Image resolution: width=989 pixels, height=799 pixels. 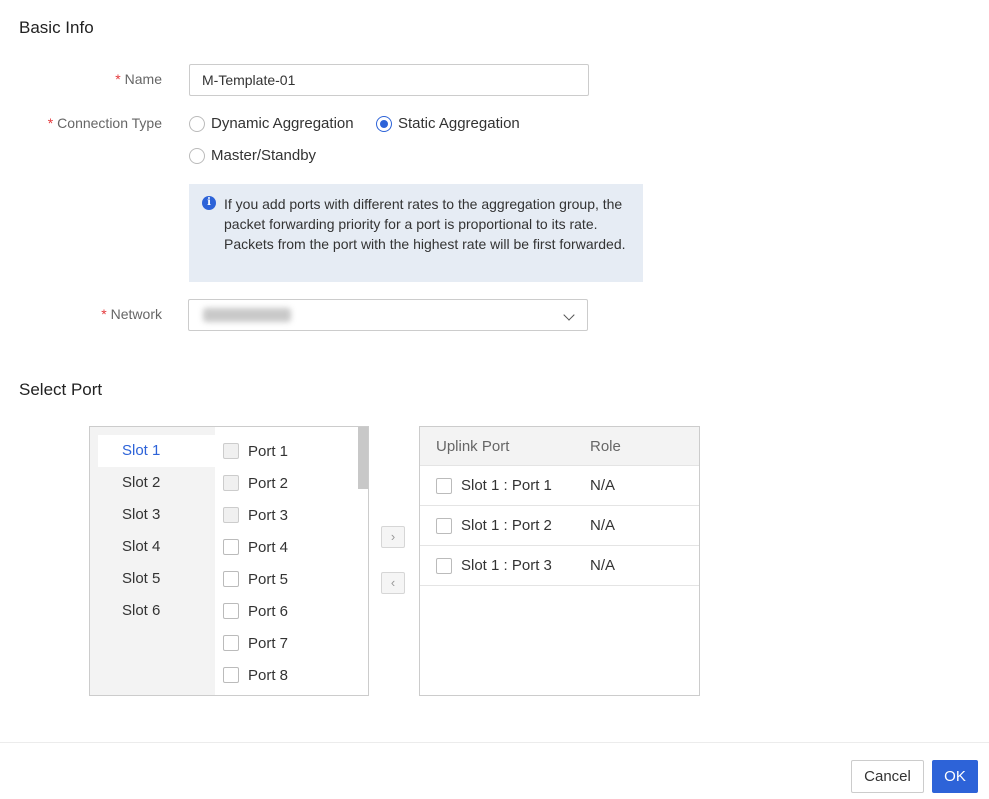 I want to click on port-label: Port 4, so click(x=268, y=547).